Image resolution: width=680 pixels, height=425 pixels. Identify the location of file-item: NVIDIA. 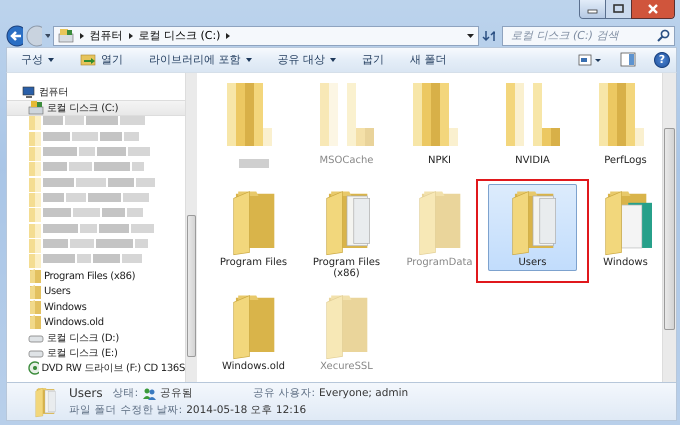
(532, 123).